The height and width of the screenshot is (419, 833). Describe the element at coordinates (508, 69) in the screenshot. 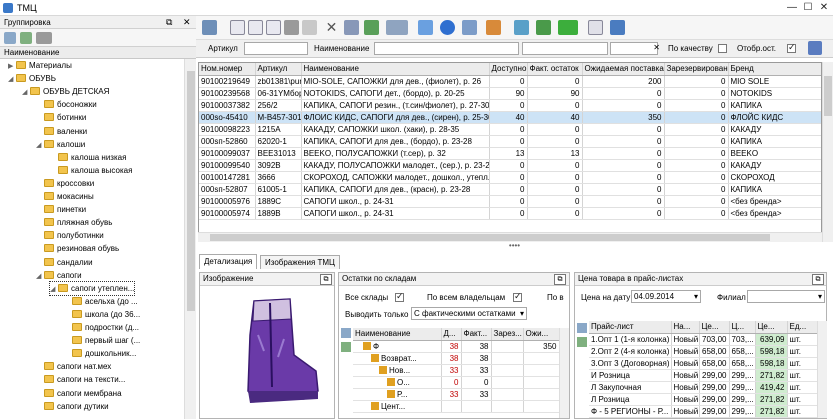

I see `column-header: Доступно` at that location.